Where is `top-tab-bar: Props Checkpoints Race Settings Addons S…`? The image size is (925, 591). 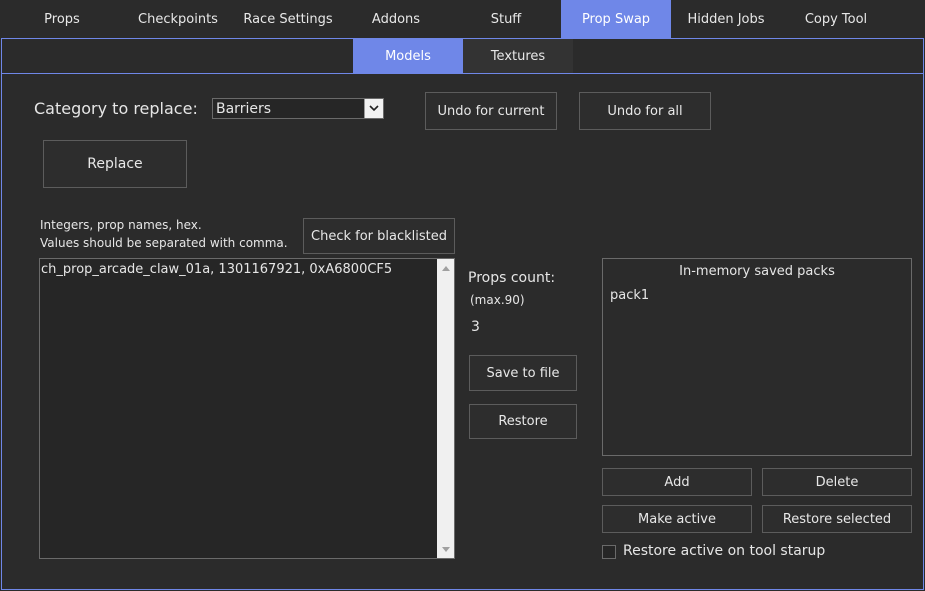
top-tab-bar: Props Checkpoints Race Settings Addons S… is located at coordinates (462, 19).